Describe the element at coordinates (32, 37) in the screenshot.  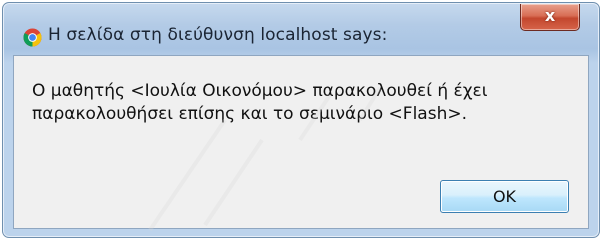
I see `chrome-icon` at that location.